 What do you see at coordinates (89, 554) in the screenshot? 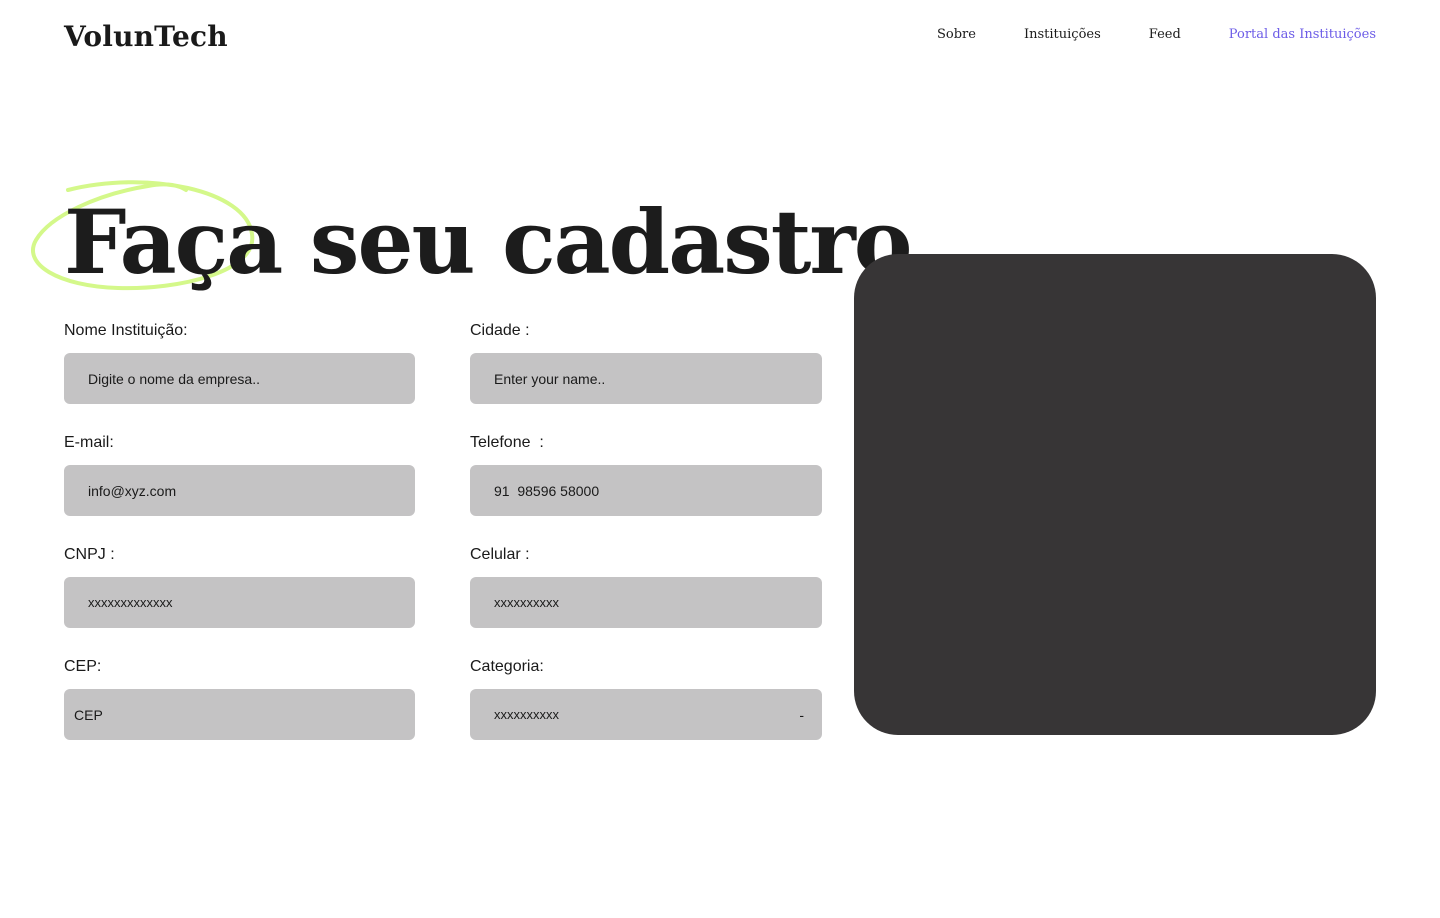
I see `cnpj-label: CNPJ :` at bounding box center [89, 554].